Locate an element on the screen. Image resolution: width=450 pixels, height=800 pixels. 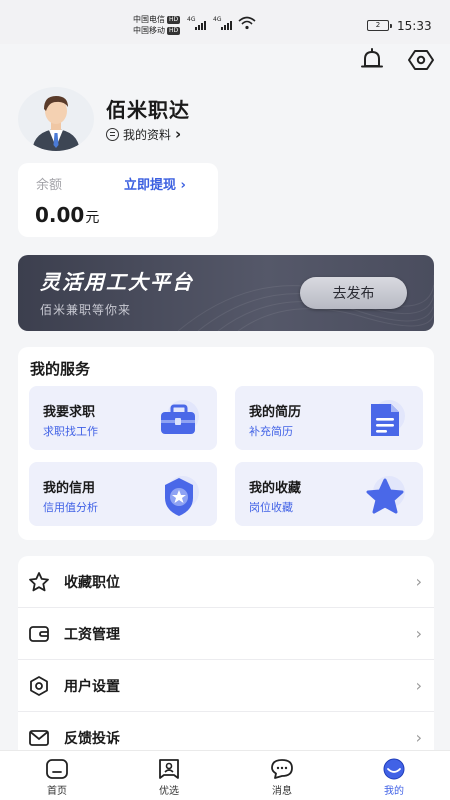
menu-label: 反馈投诉 is located at coordinates (92, 738).